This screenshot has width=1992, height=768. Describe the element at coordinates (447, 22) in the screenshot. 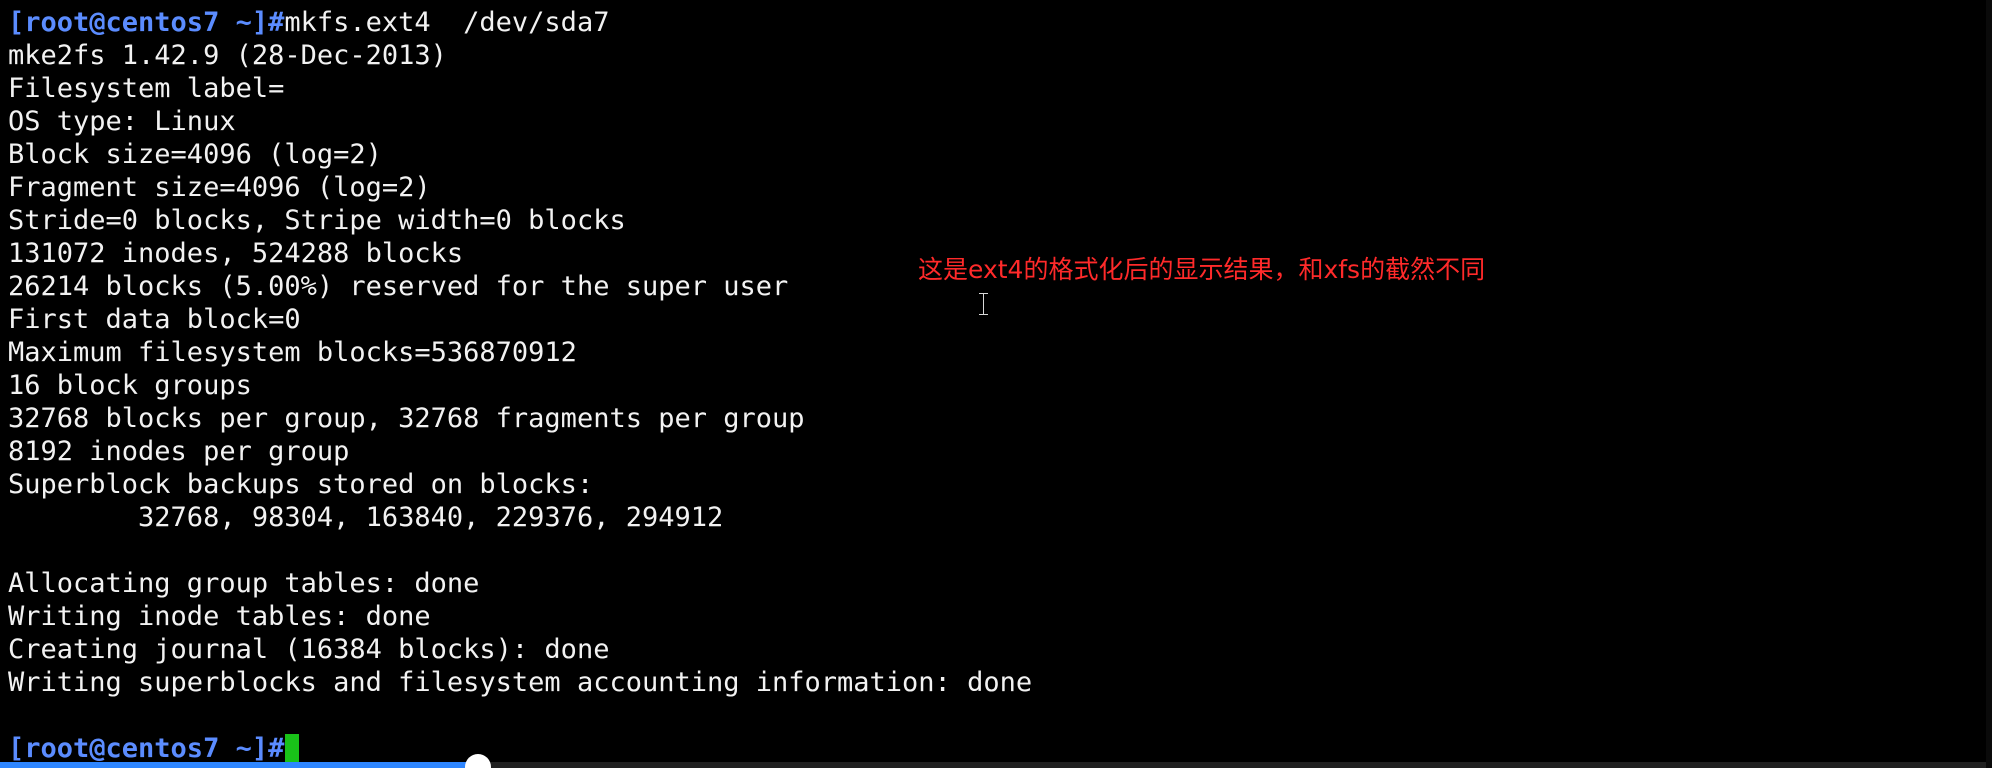

I see `command-text: mkfs.ext4 /dev/sda7` at that location.